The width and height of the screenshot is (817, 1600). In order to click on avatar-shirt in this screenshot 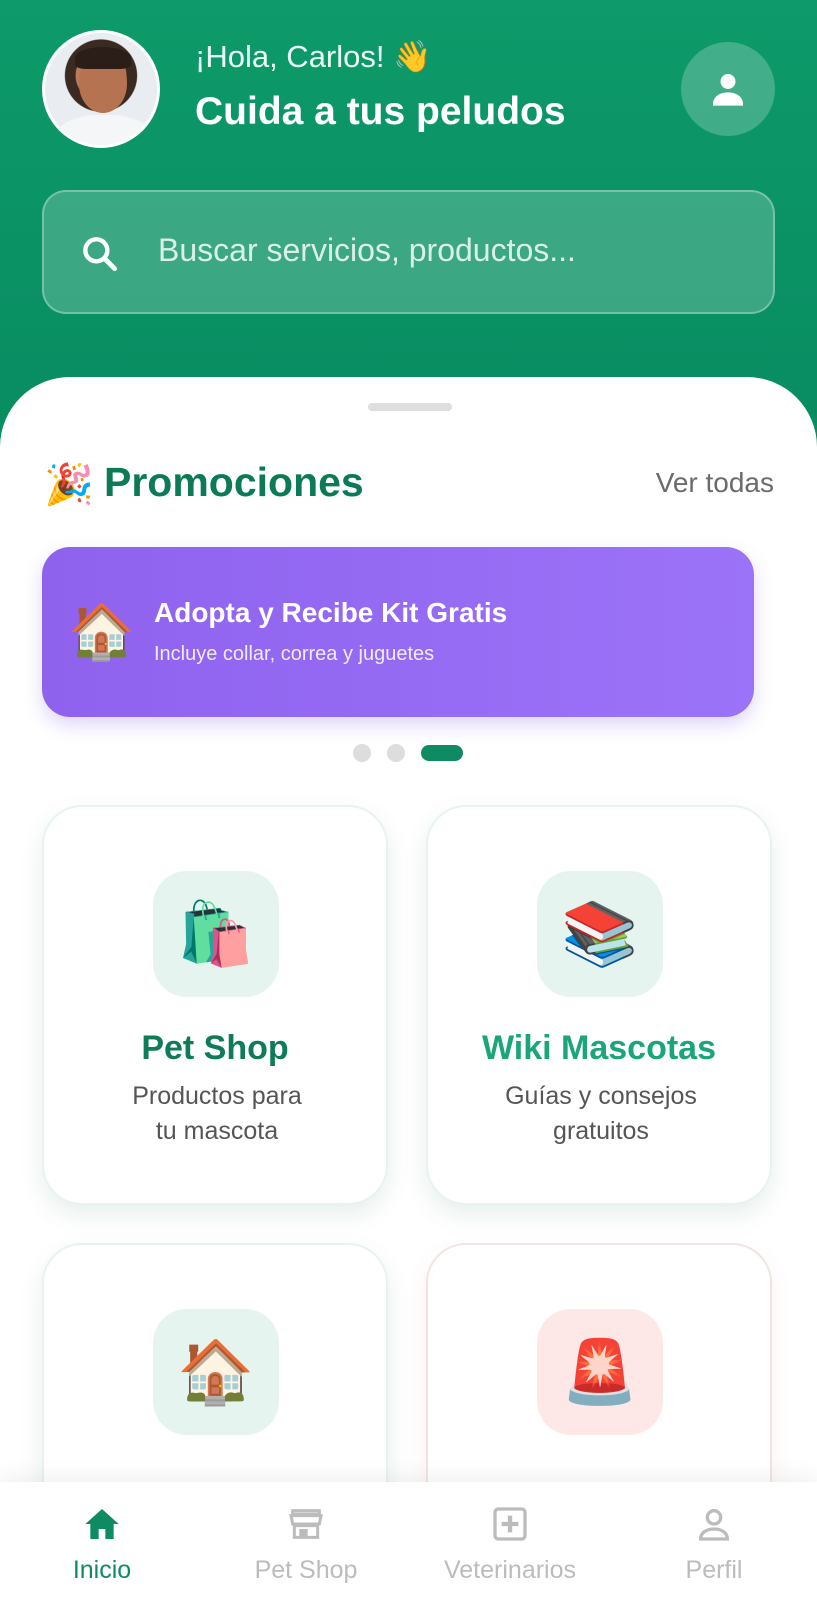, I will do `click(104, 130)`.